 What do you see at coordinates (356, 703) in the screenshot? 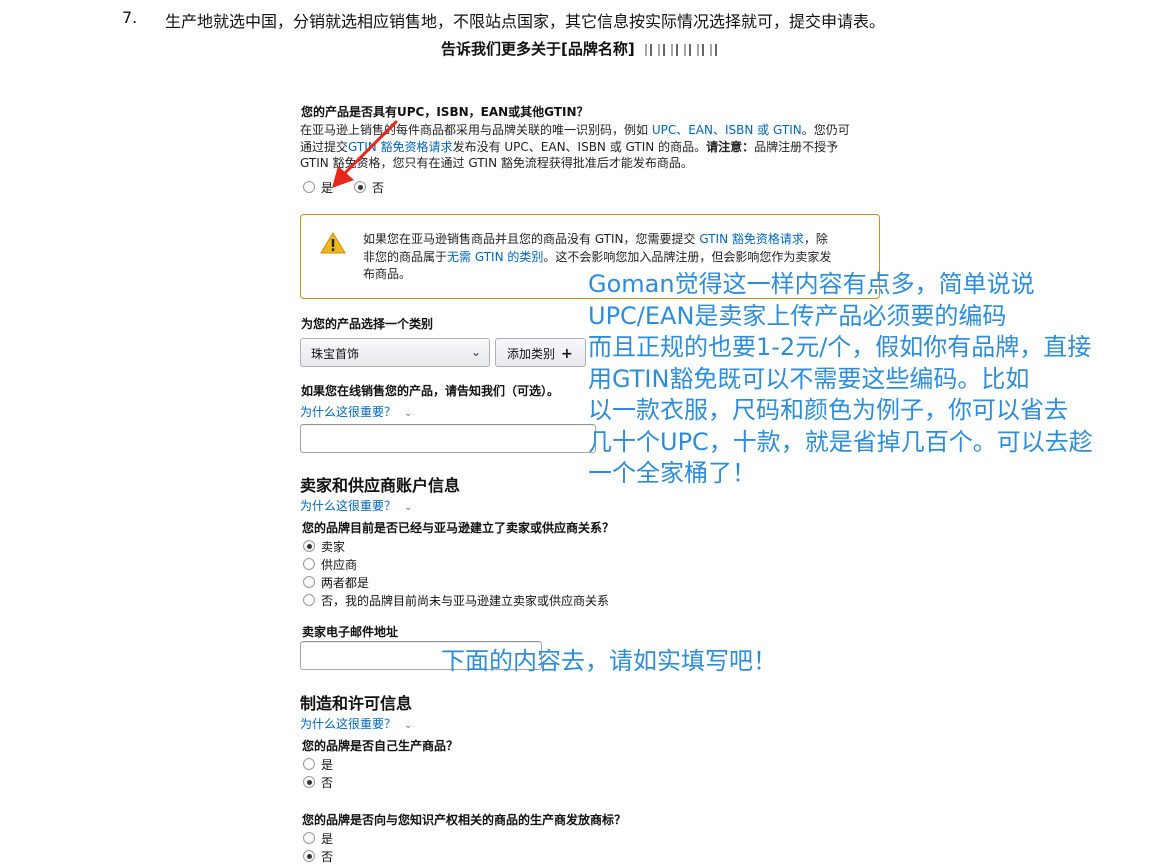
I see `manufacturing-section-title: 制造和许可信息` at bounding box center [356, 703].